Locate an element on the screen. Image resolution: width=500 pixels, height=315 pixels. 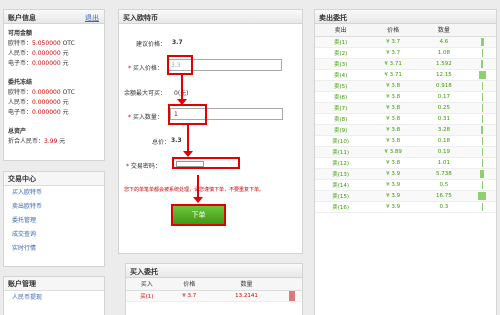
avail-row-otc: 欧特币：5.050000 OTC is located at coordinates (41, 43).